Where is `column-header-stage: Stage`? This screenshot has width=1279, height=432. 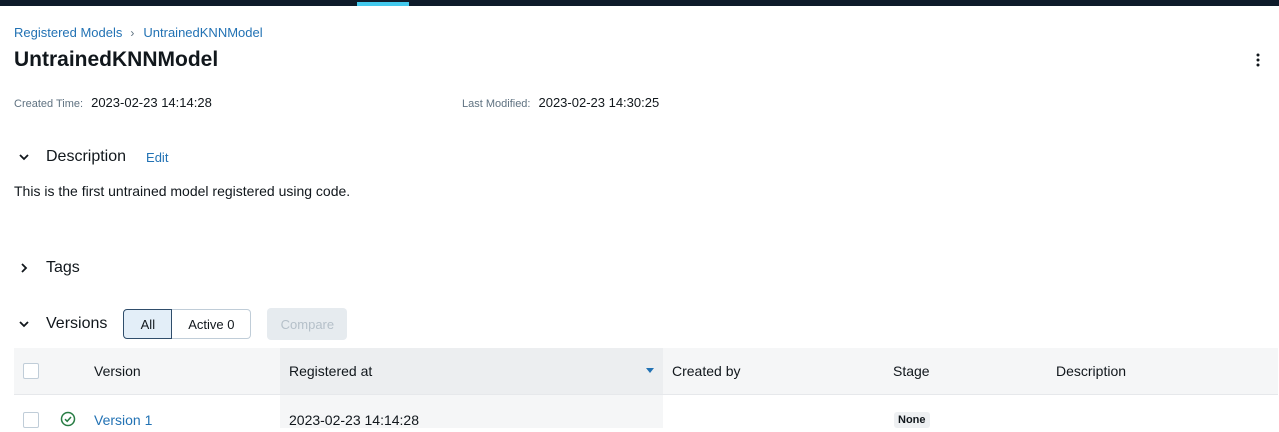 column-header-stage: Stage is located at coordinates (911, 371).